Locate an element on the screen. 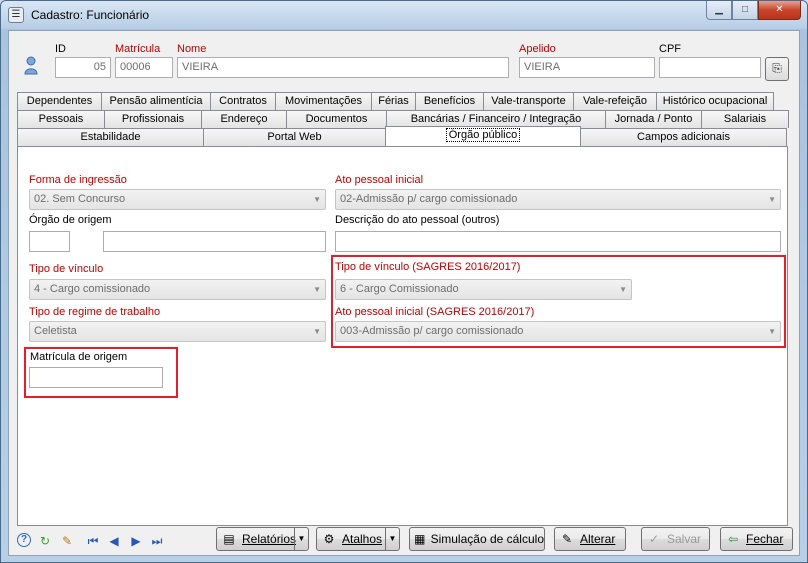 This screenshot has height=563, width=808. matricula-field: 00006 is located at coordinates (144, 67).